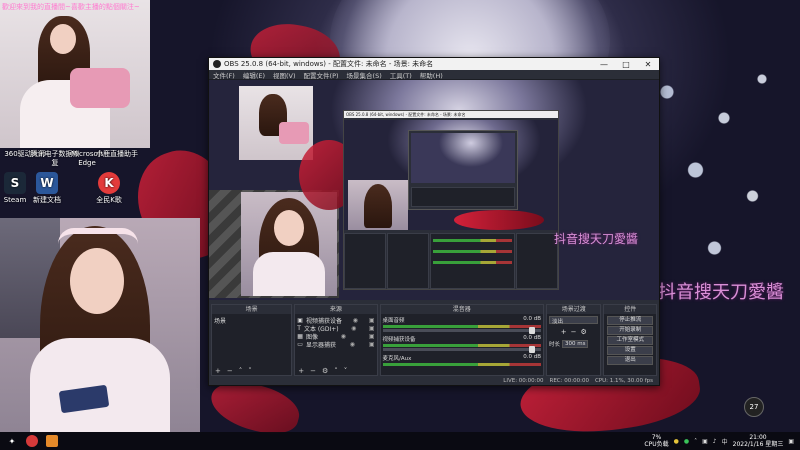  What do you see at coordinates (648, 64) in the screenshot?
I see `close-icon: ✕` at bounding box center [648, 64].